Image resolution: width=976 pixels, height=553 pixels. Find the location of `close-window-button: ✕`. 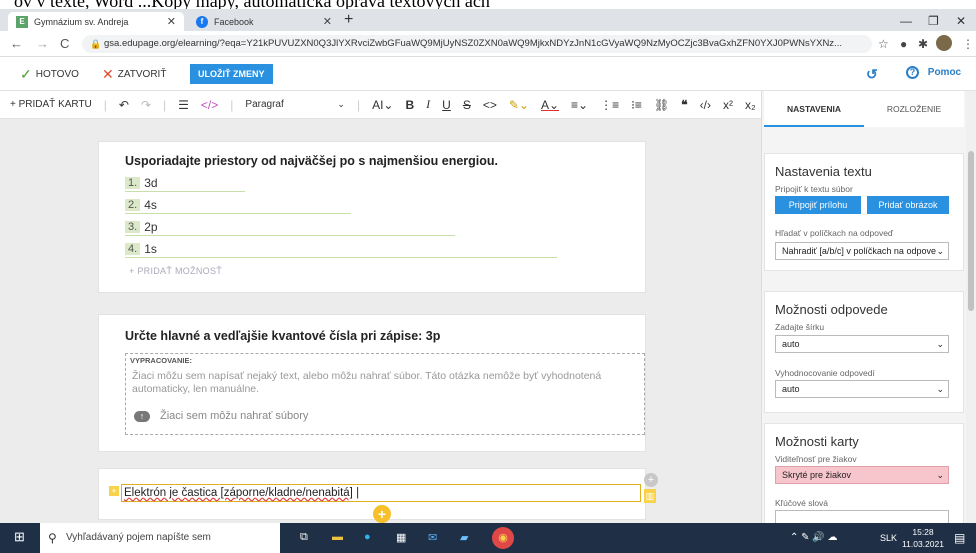

close-window-button: ✕ is located at coordinates (961, 21).